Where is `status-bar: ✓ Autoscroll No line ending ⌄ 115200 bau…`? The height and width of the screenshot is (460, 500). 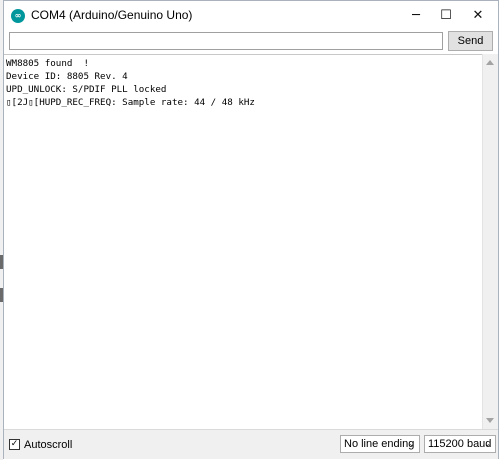
status-bar: ✓ Autoscroll No line ending ⌄ 115200 bau… is located at coordinates (251, 444).